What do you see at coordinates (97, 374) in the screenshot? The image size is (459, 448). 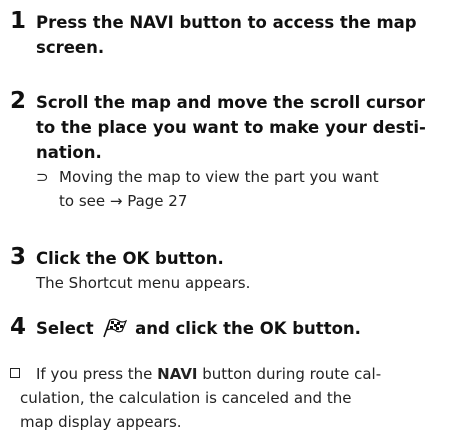 I see `footnote-text-part: If you press the` at bounding box center [97, 374].